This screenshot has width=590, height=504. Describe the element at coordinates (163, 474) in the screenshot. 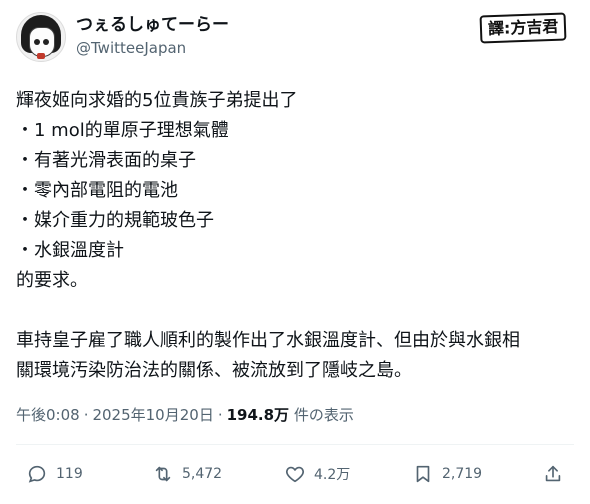

I see `retweet-icon` at that location.